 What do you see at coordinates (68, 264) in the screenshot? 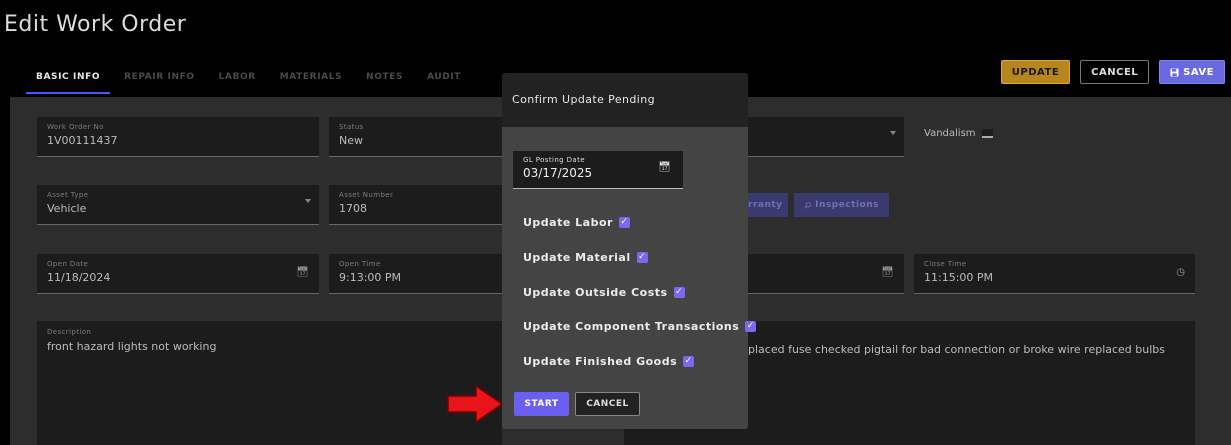
I see `open-date-label: Open Date` at bounding box center [68, 264].